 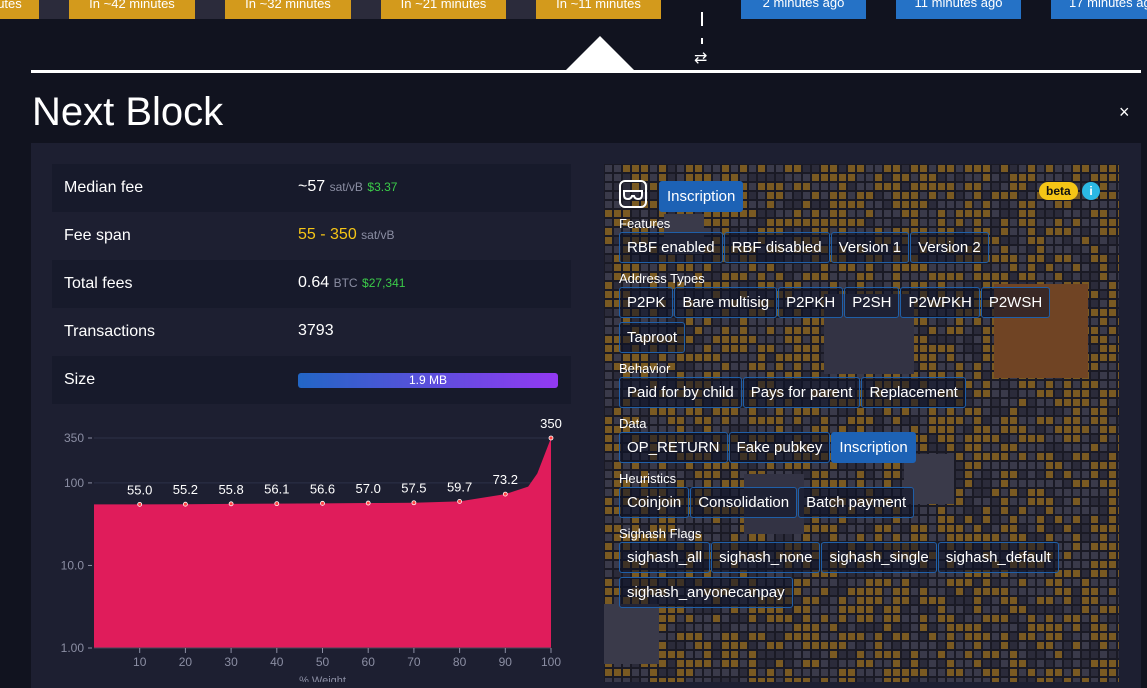 I want to click on filter-chip: Inscription, so click(x=873, y=447).